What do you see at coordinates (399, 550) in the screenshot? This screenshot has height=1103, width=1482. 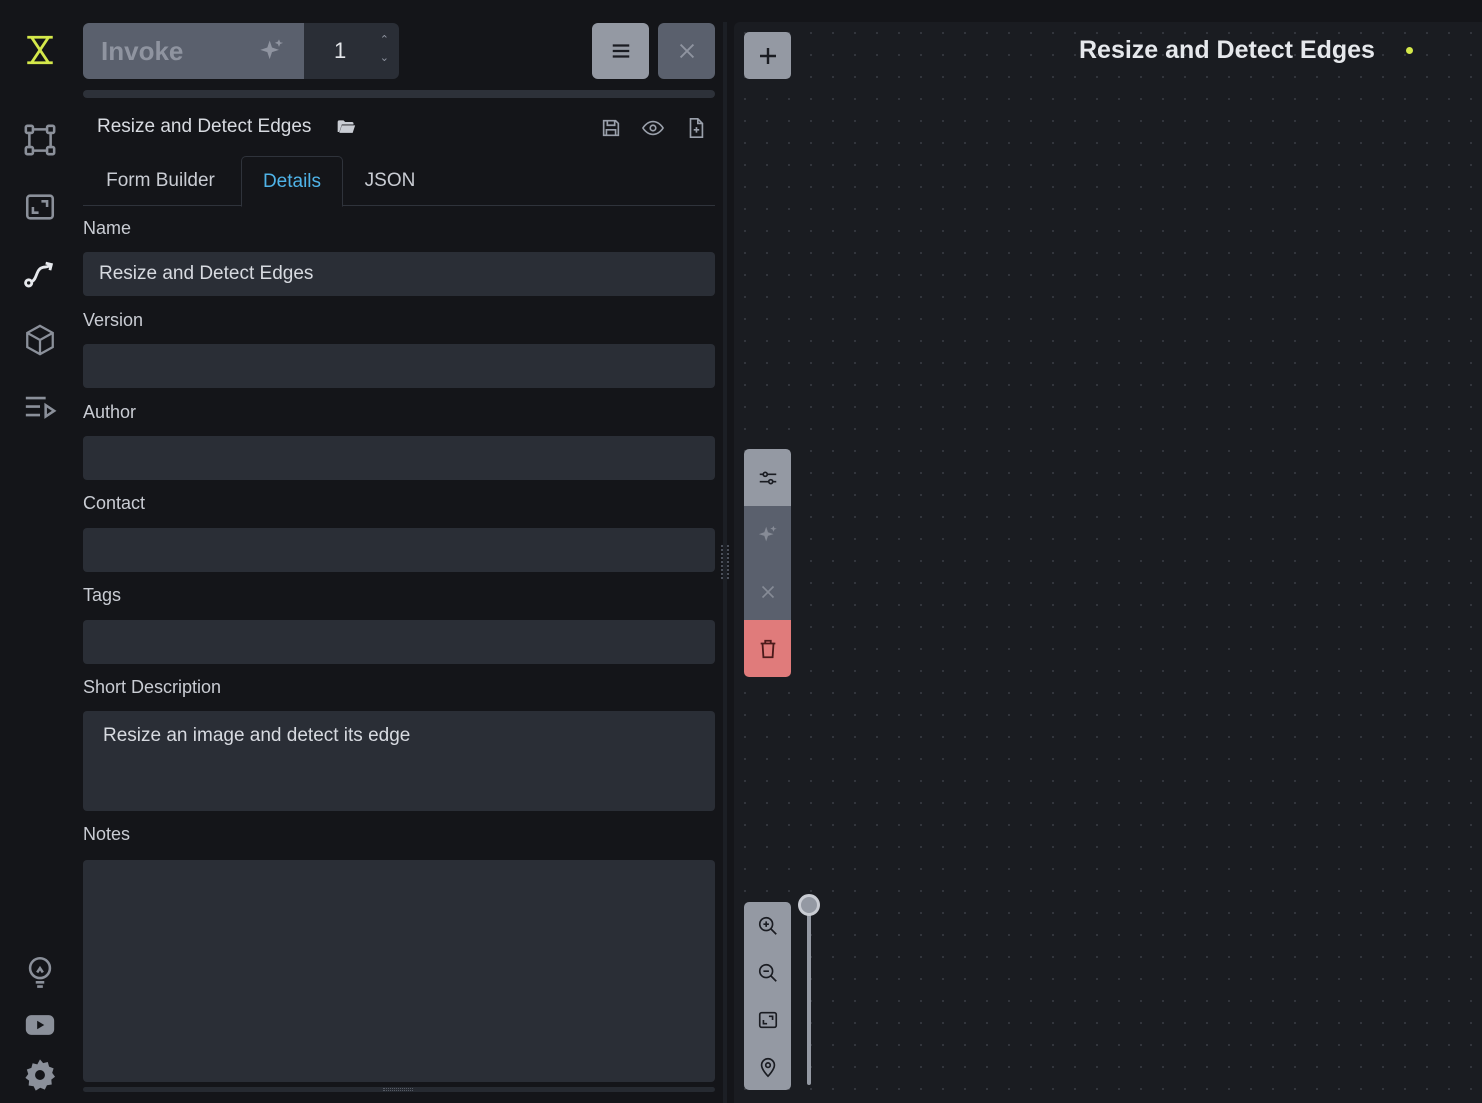 I see `contact-field` at bounding box center [399, 550].